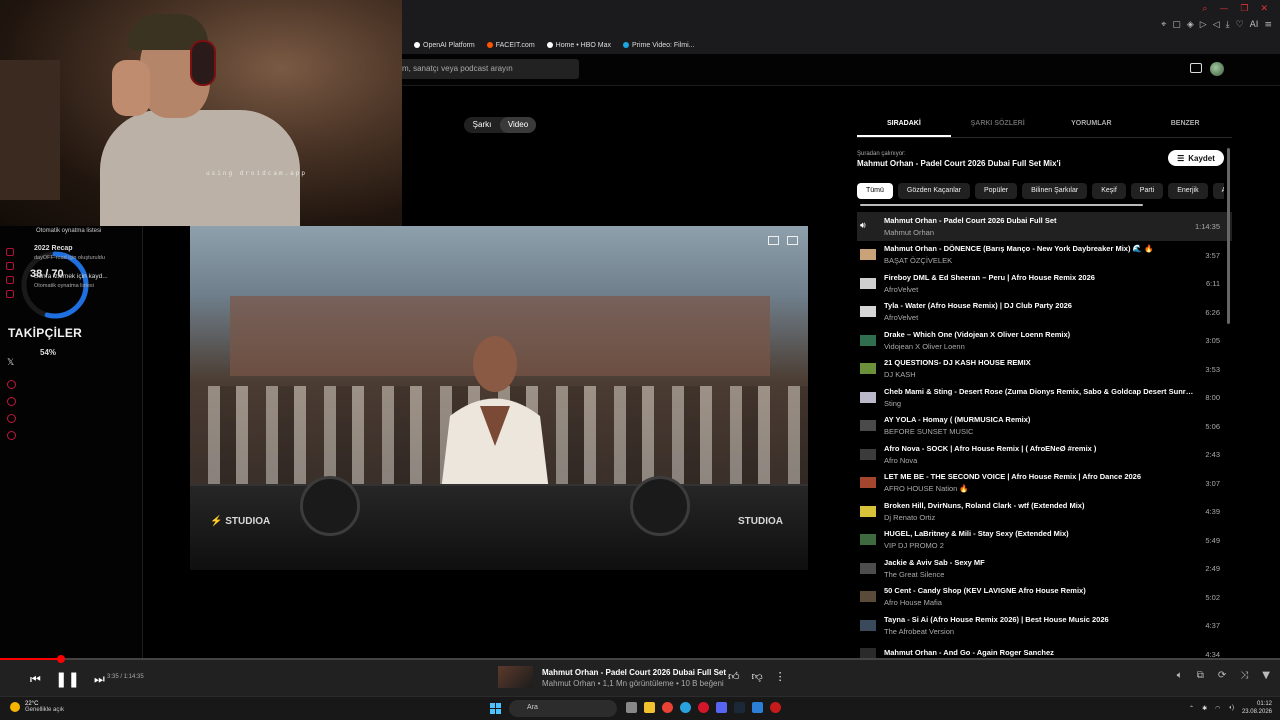 The height and width of the screenshot is (720, 1280). Describe the element at coordinates (775, 707) in the screenshot. I see `obs-icon` at that location.